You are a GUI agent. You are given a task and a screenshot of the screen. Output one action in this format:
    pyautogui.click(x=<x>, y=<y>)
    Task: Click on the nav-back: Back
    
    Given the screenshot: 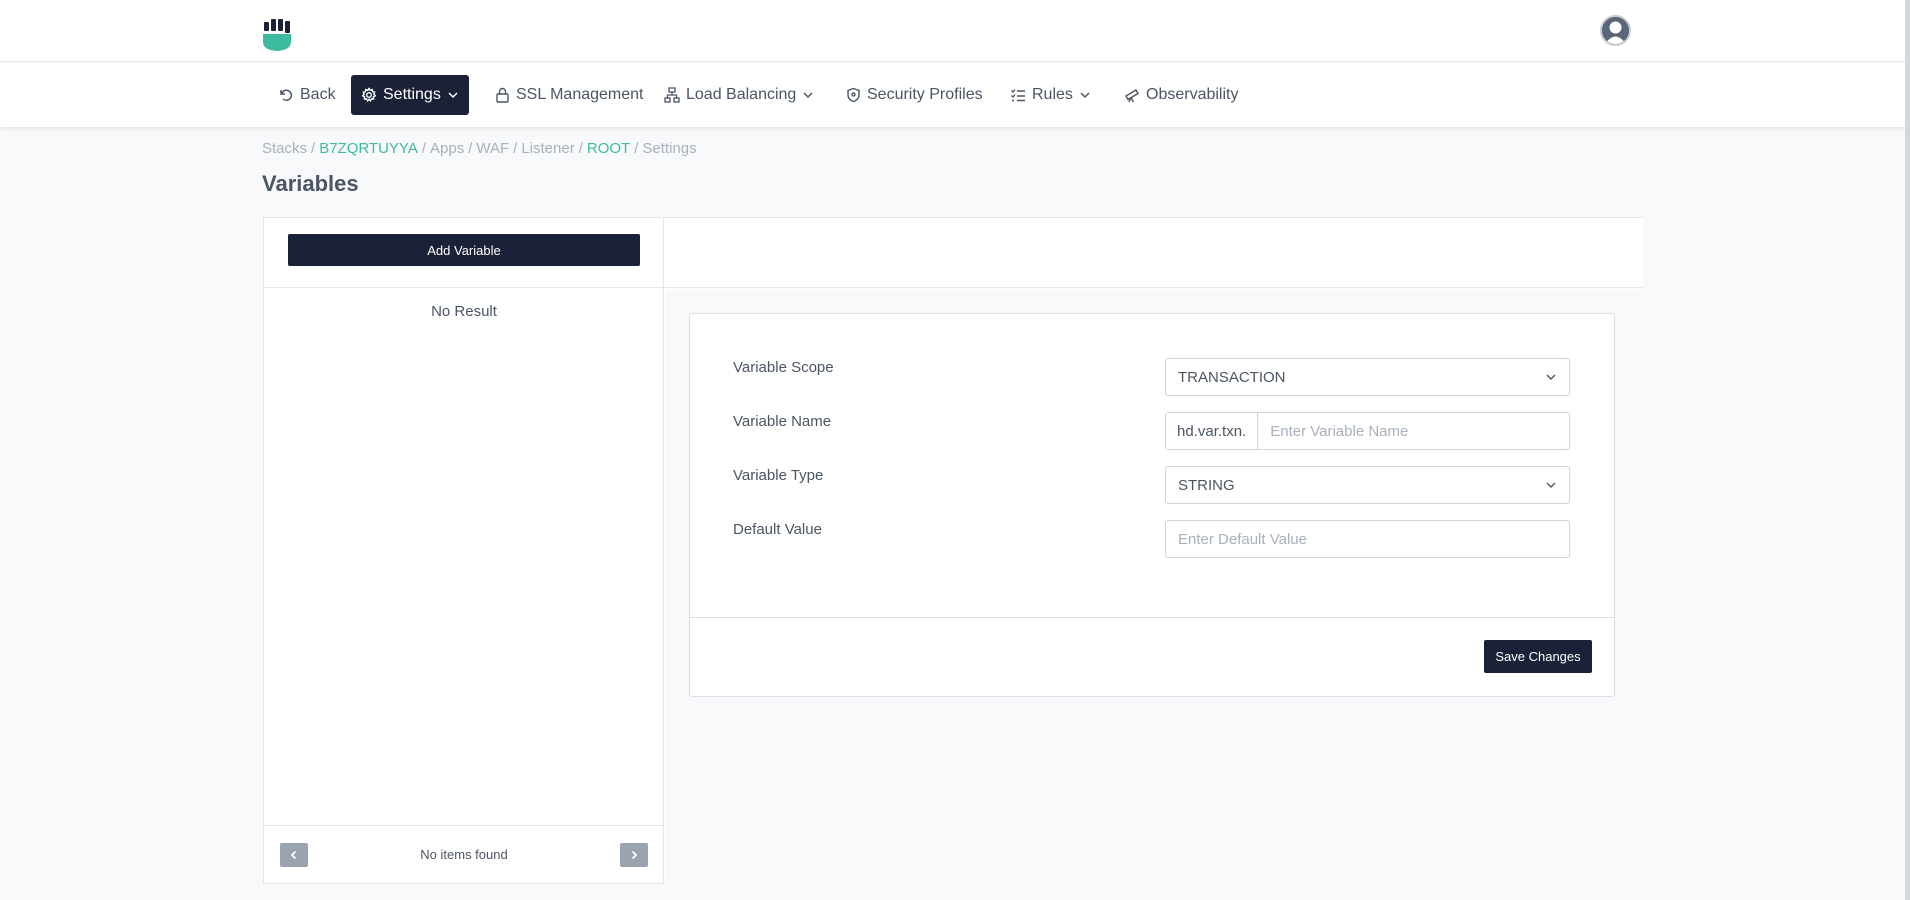 What is the action you would take?
    pyautogui.click(x=307, y=95)
    